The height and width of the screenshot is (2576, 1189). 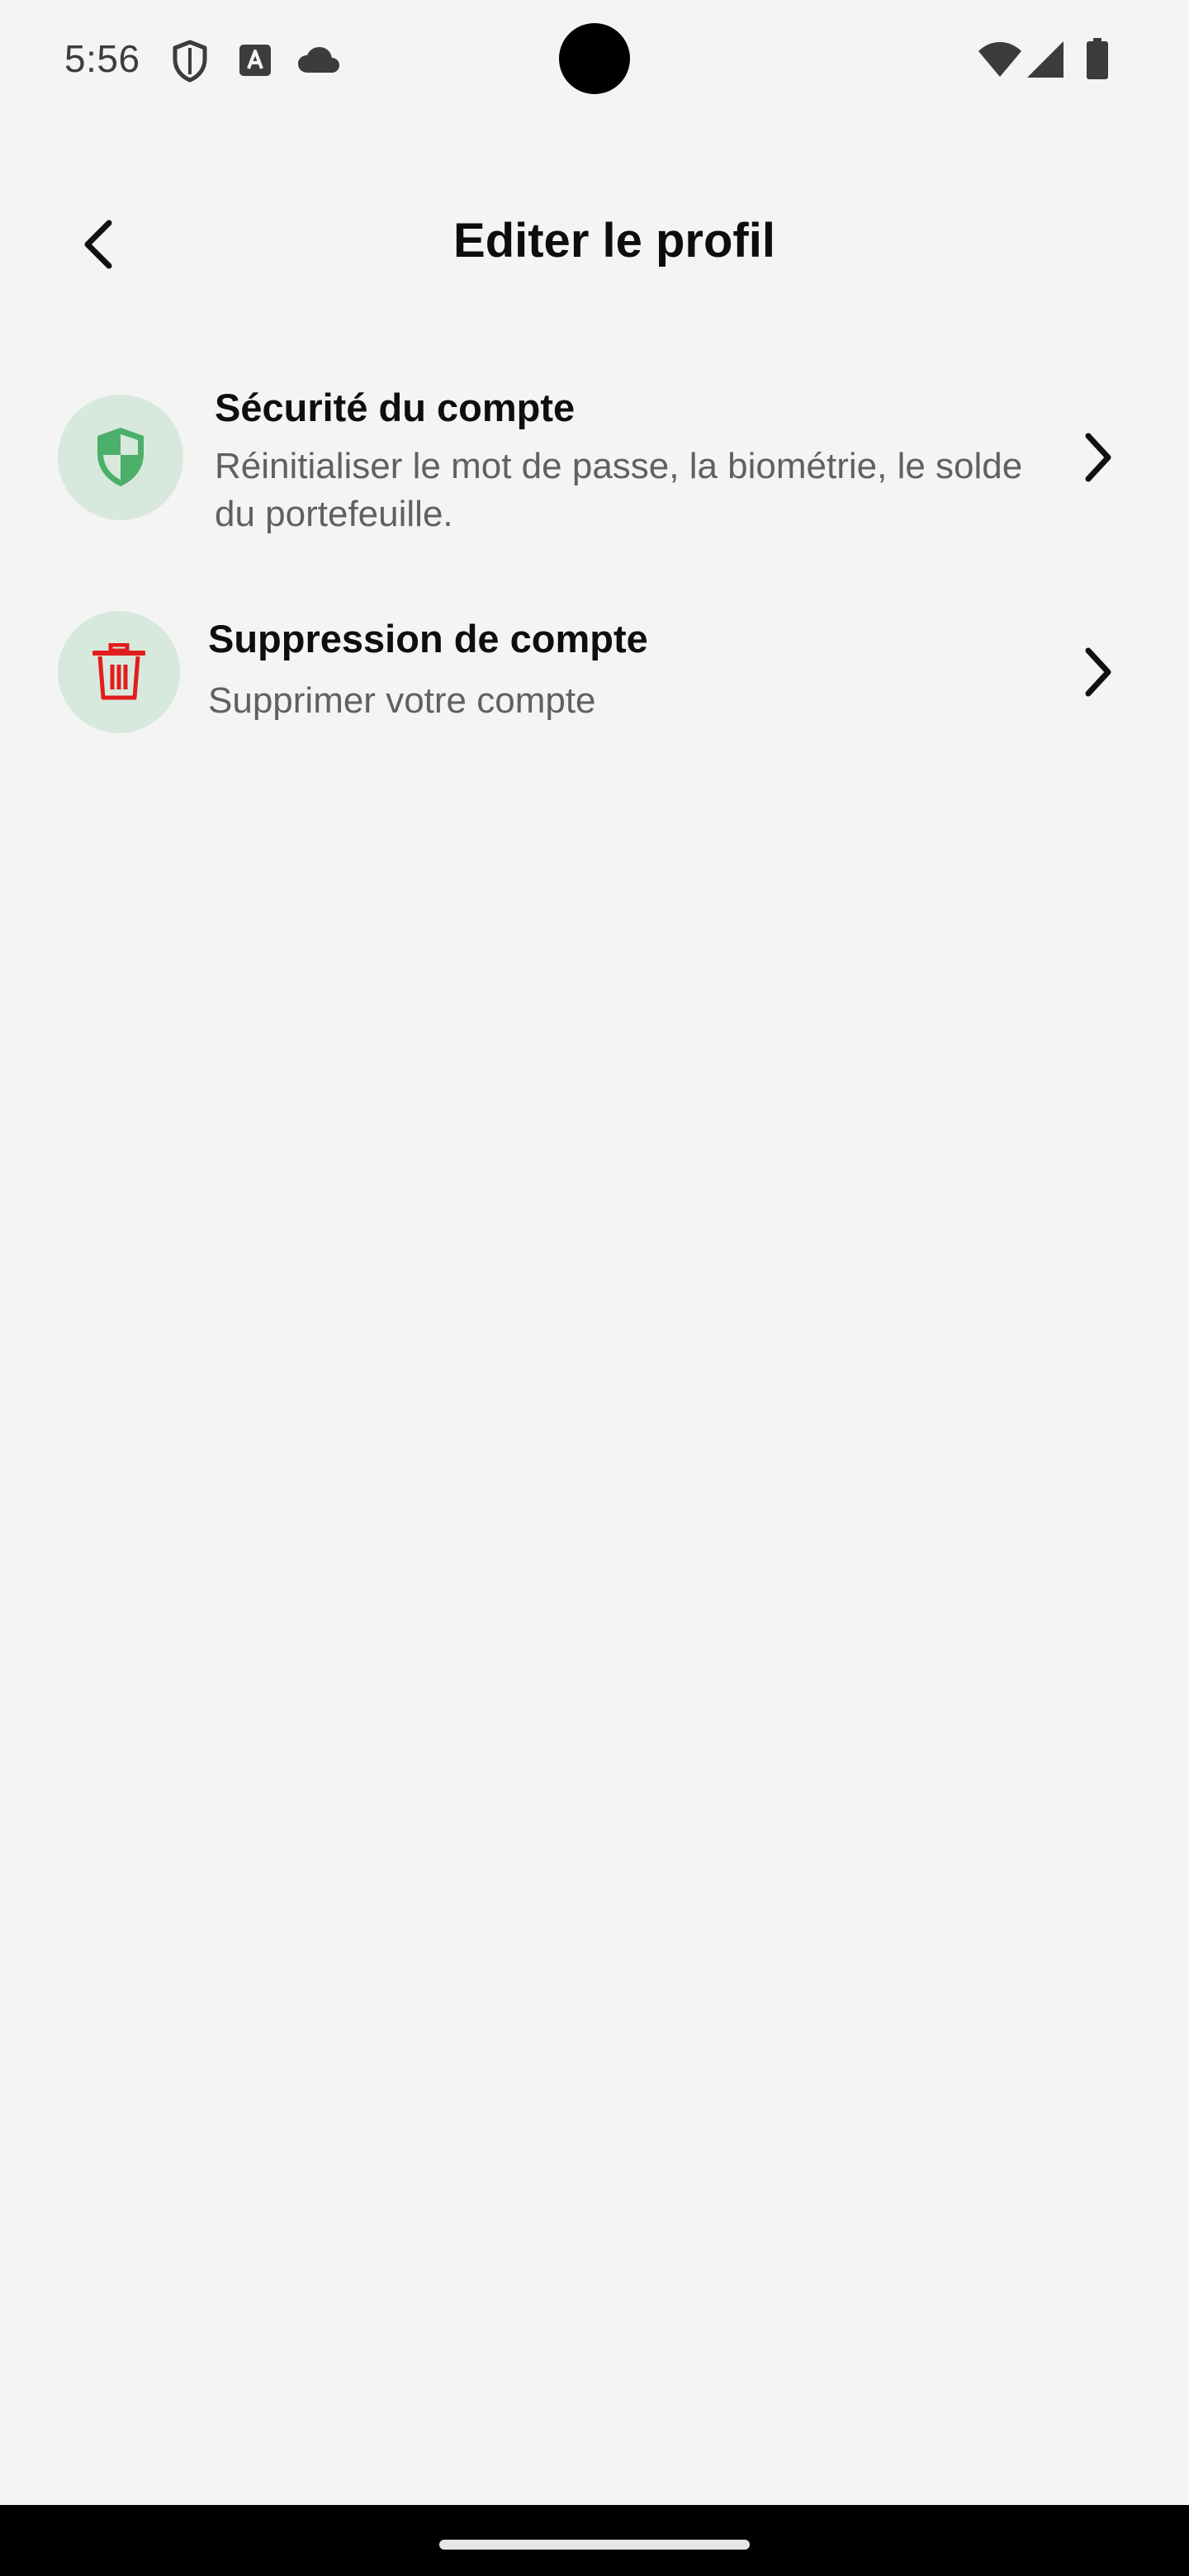 What do you see at coordinates (190, 61) in the screenshot?
I see `shield-icon` at bounding box center [190, 61].